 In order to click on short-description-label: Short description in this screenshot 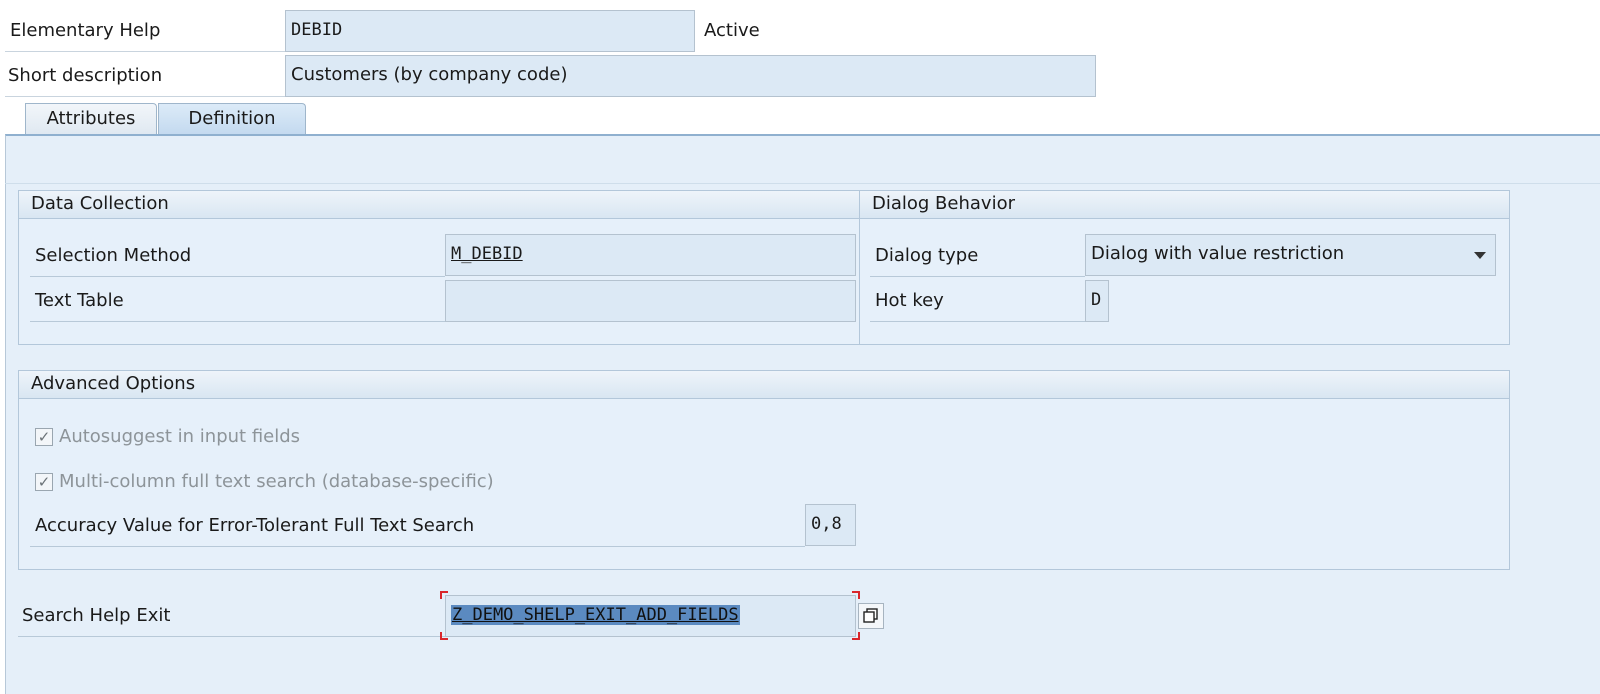, I will do `click(85, 75)`.